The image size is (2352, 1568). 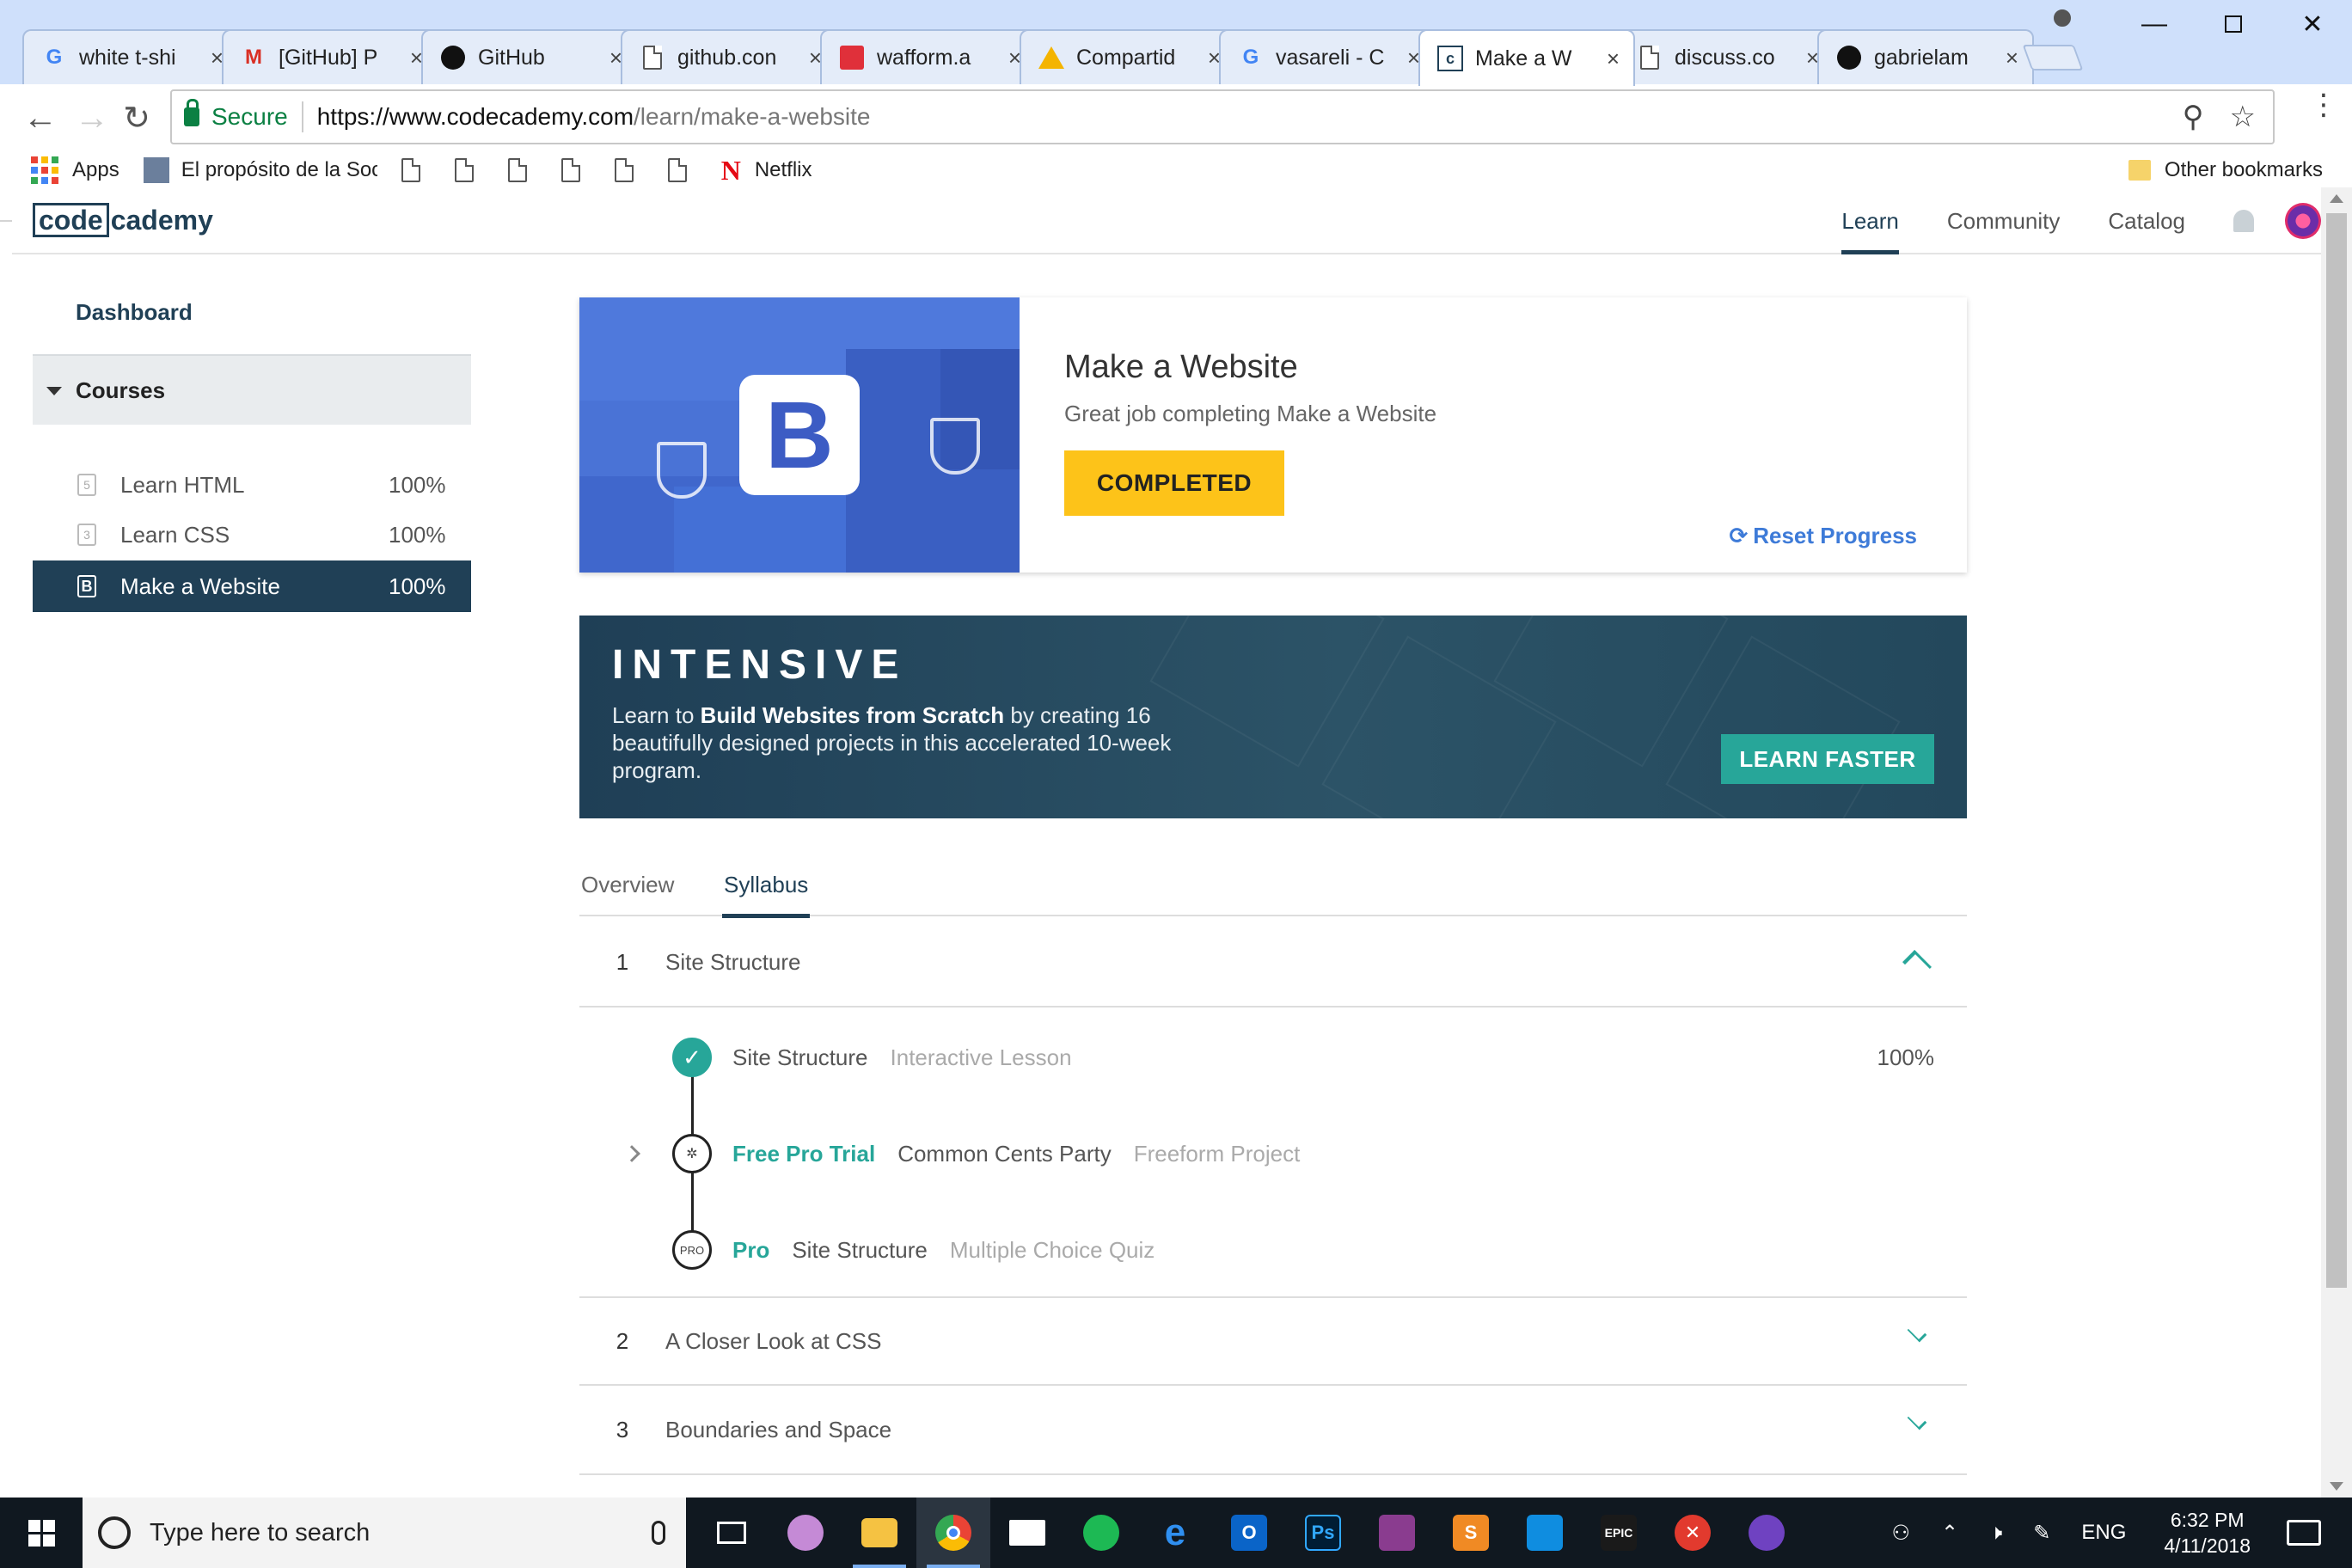 I want to click on mail-icon, so click(x=1027, y=1533).